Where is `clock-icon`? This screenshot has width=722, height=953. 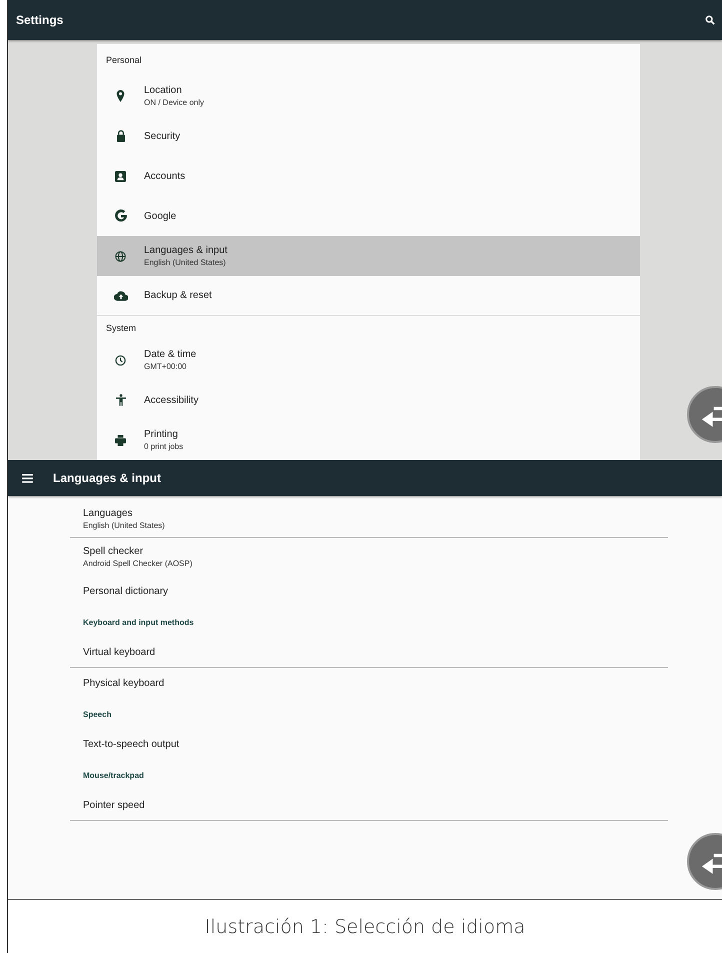
clock-icon is located at coordinates (120, 360).